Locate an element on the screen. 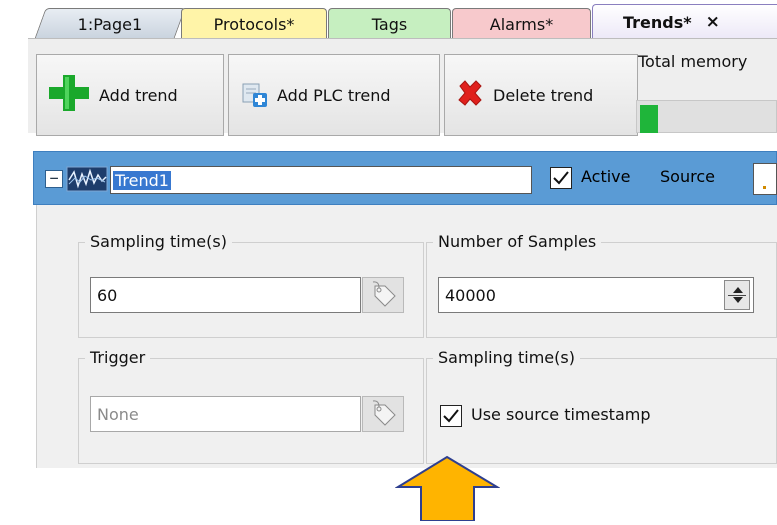 Image resolution: width=777 pixels, height=525 pixels. plc-add-icon is located at coordinates (254, 95).